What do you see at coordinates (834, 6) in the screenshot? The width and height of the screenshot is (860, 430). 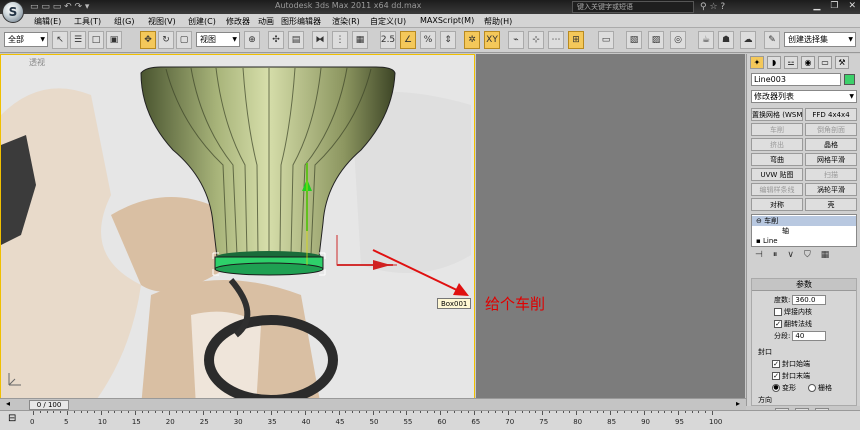 I see `maximize-icon: ❐` at bounding box center [834, 6].